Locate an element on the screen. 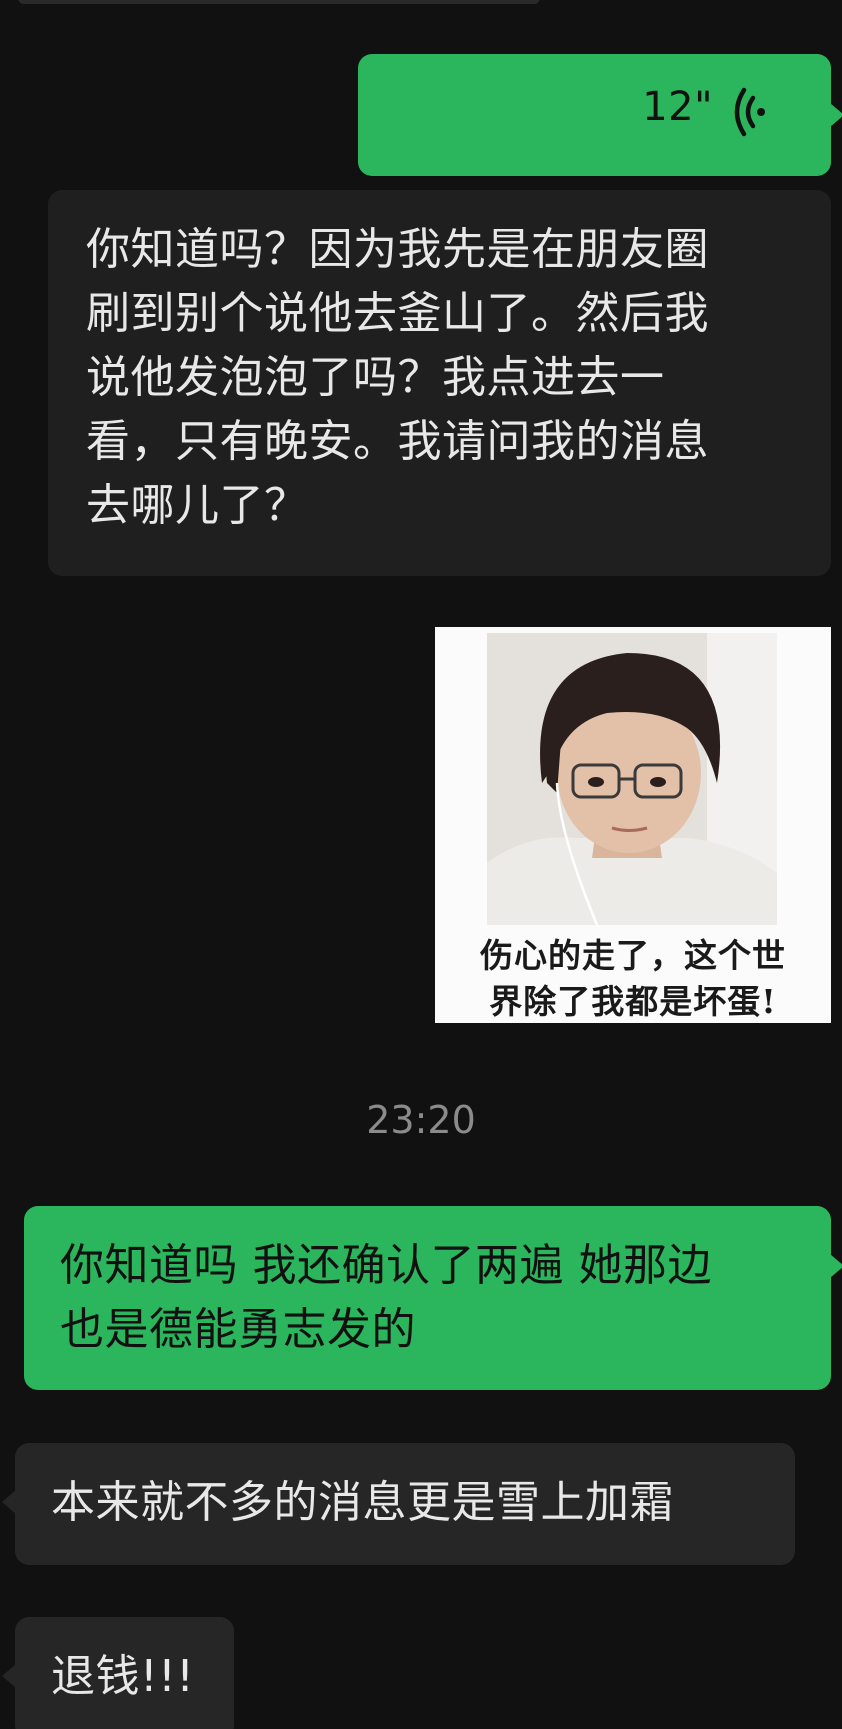  message-line: 你知道吗 我还确认了两遍 她那边 is located at coordinates (386, 1265).